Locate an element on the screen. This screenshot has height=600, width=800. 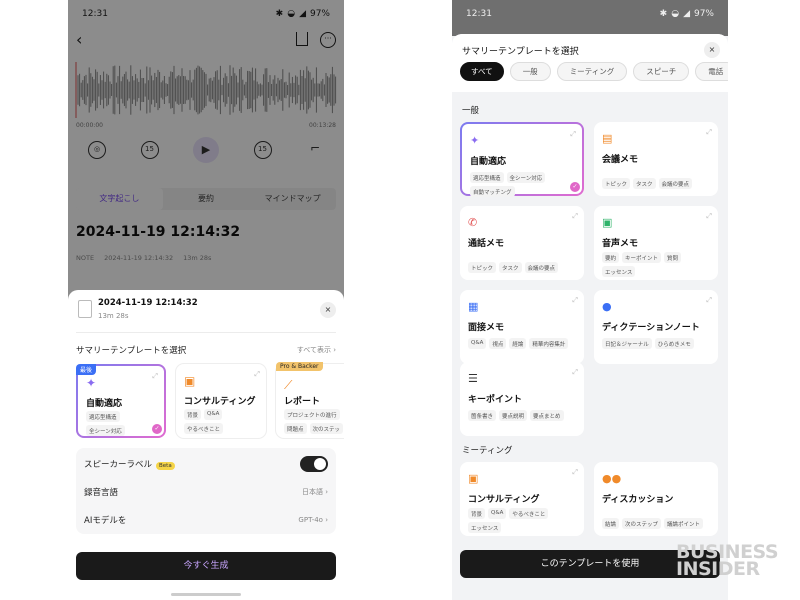
status-bar: 12:31 ✱ ◒ ◢ 97% is located at coordinates (590, 14).